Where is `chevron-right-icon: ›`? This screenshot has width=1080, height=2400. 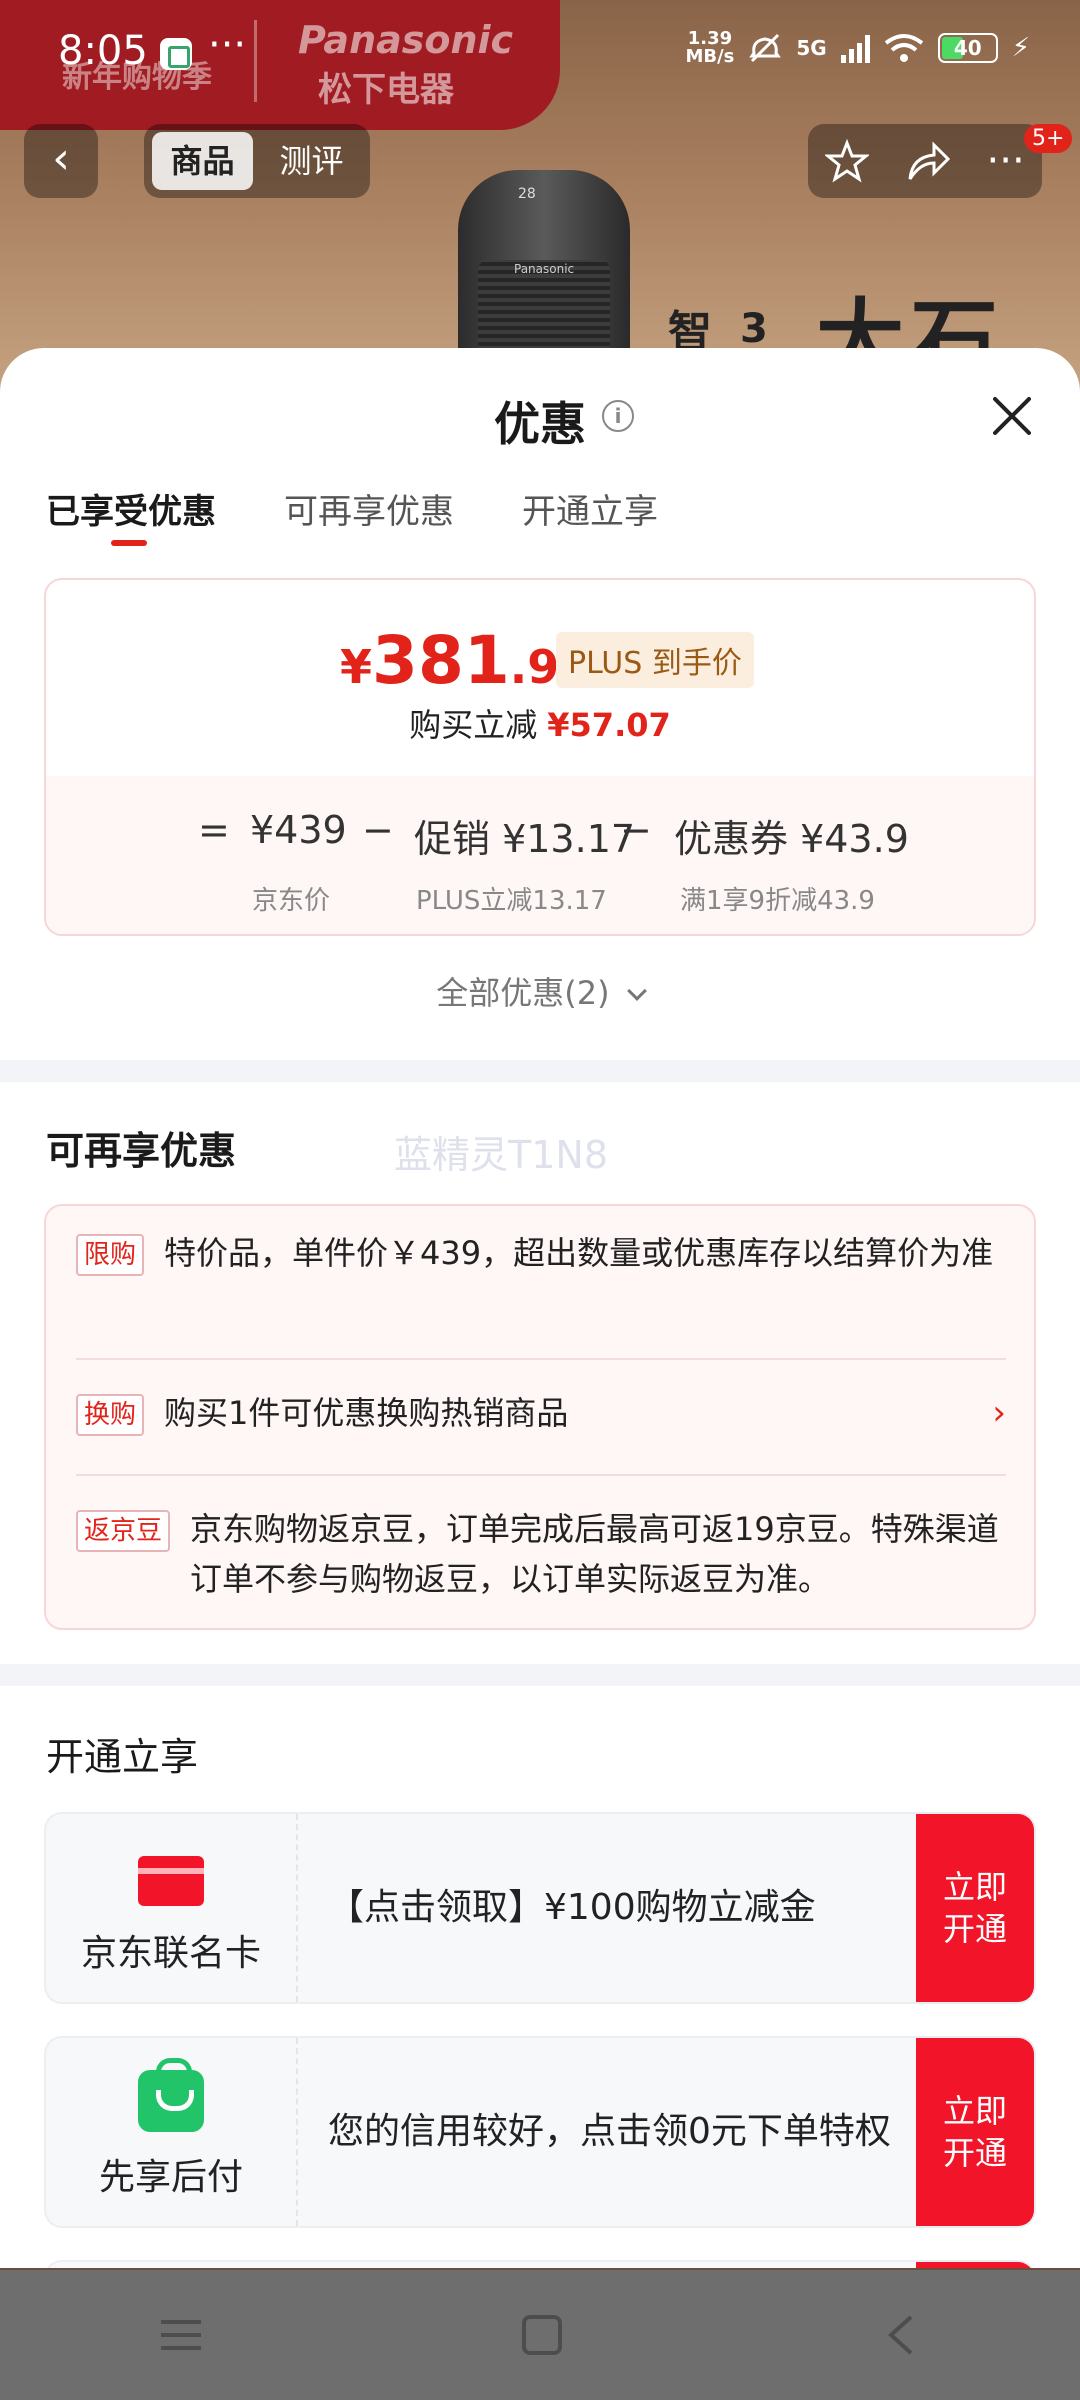
chevron-right-icon: › is located at coordinates (999, 1413).